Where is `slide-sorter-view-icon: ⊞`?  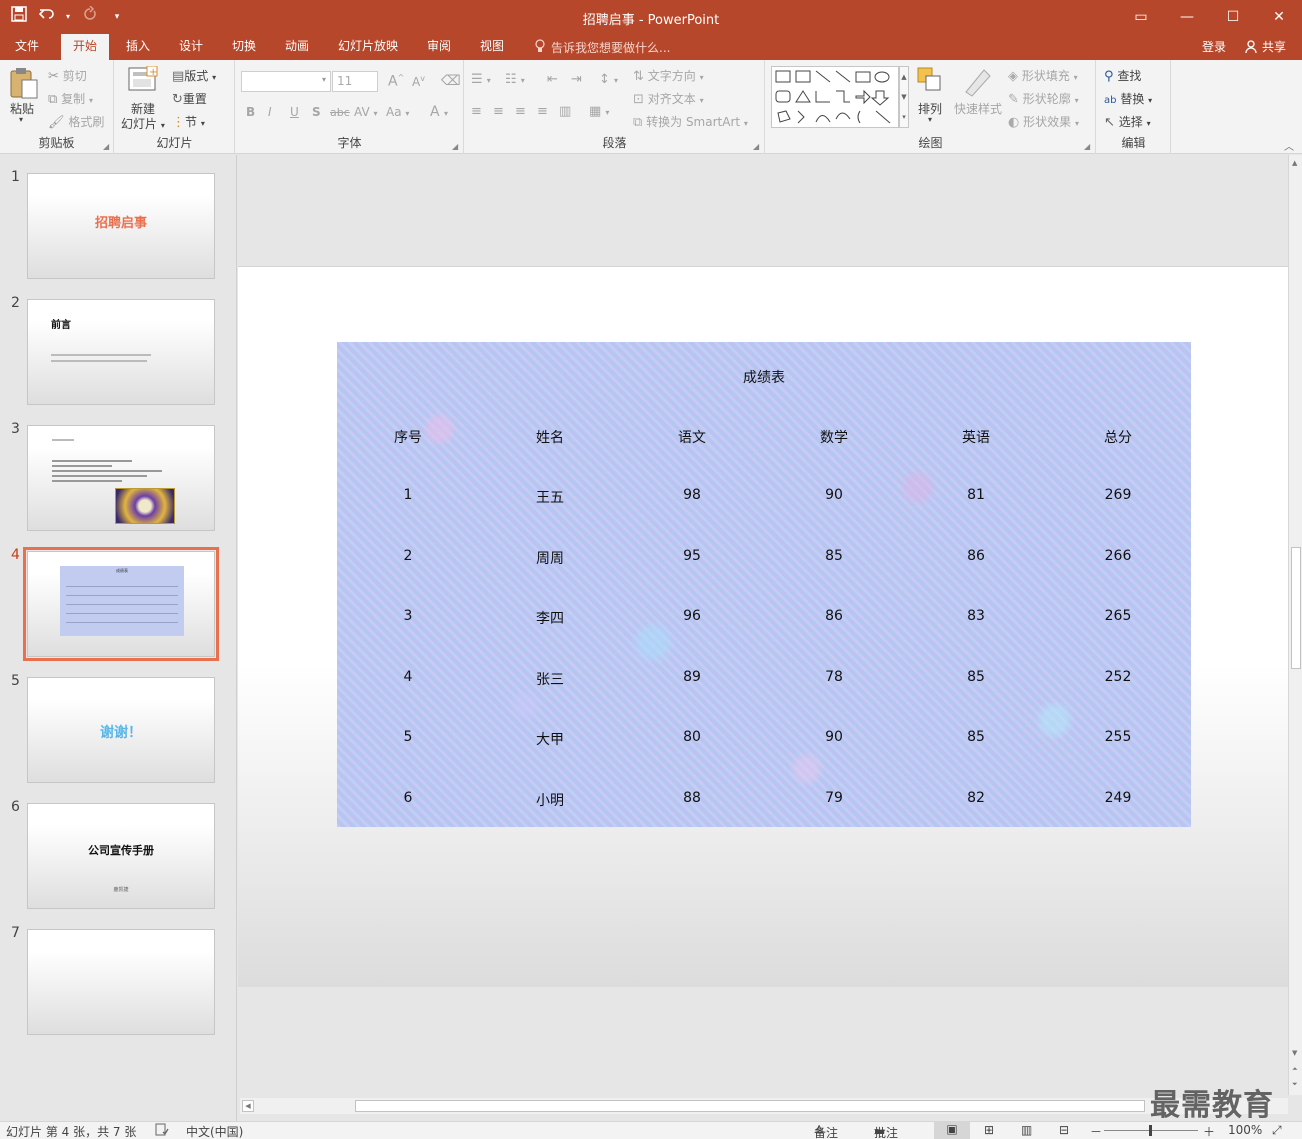
slide-sorter-view-icon: ⊞ is located at coordinates (989, 1130).